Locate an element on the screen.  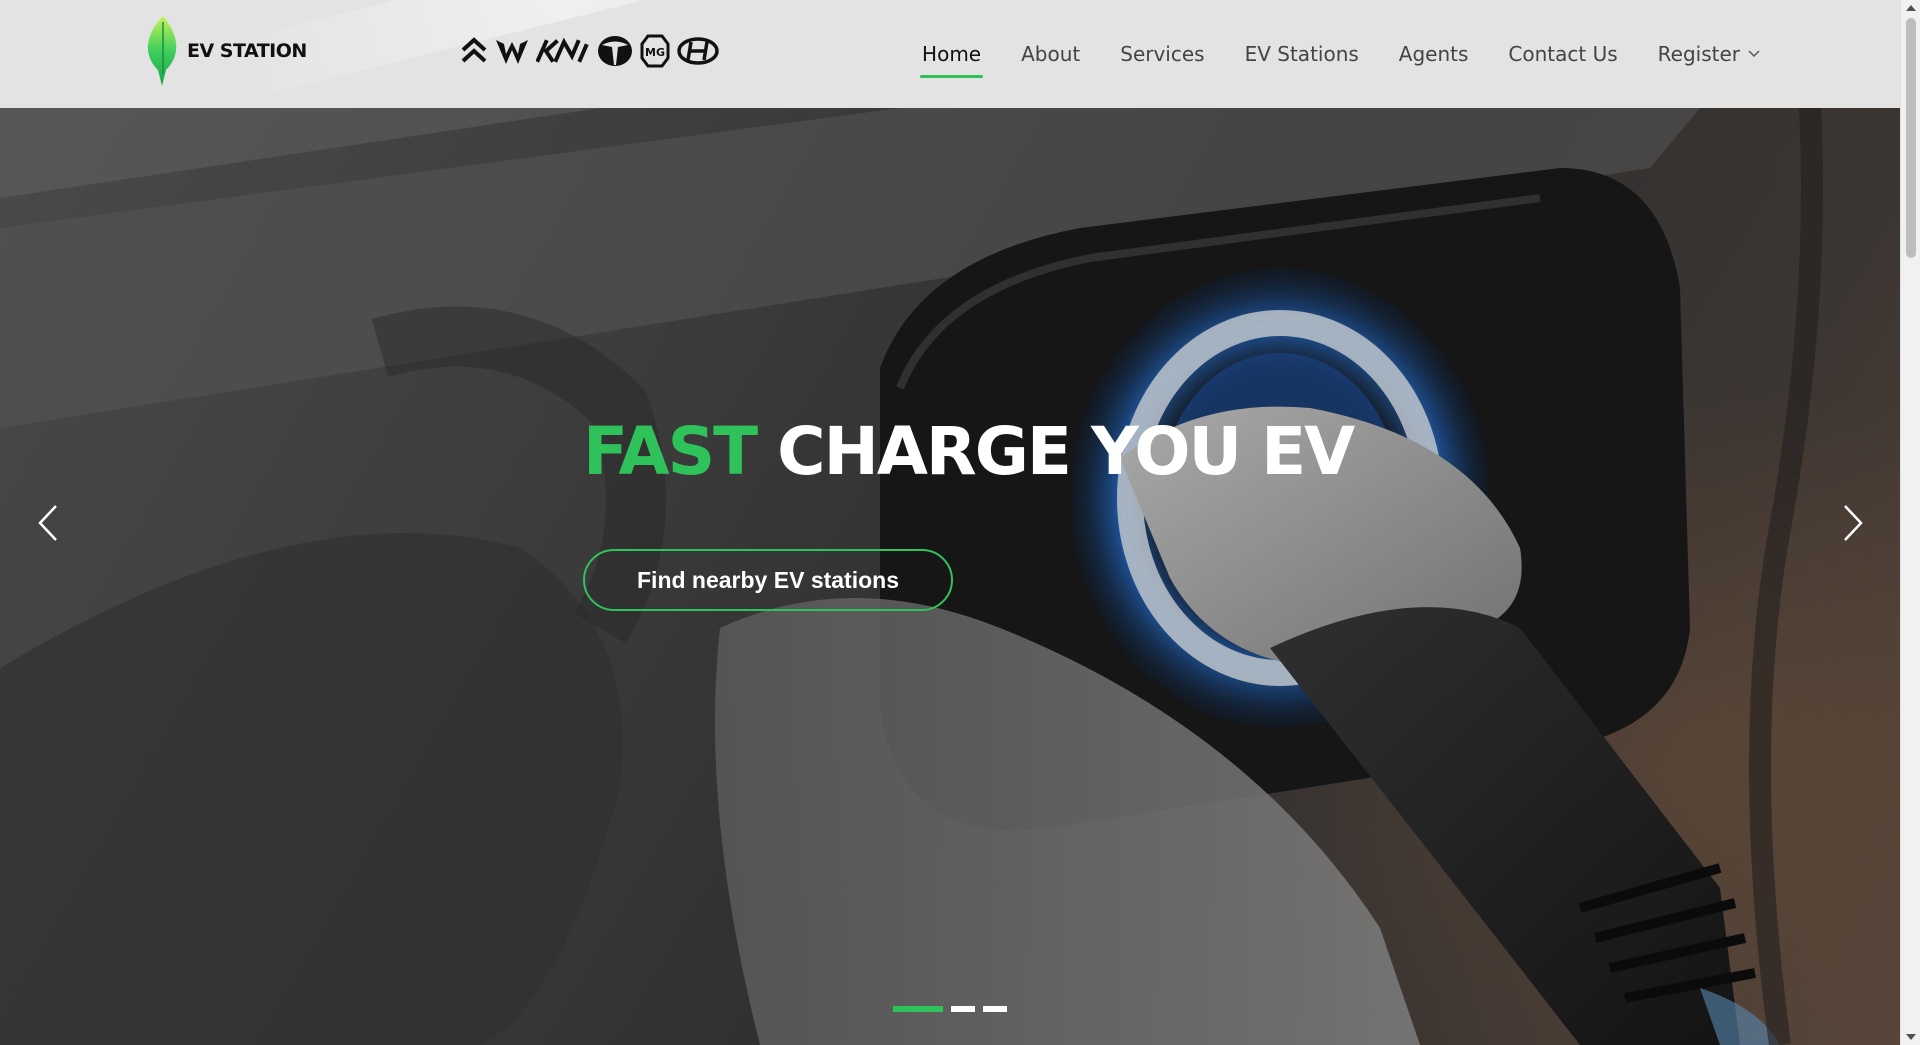
scroll-up-button is located at coordinates (1910, 8).